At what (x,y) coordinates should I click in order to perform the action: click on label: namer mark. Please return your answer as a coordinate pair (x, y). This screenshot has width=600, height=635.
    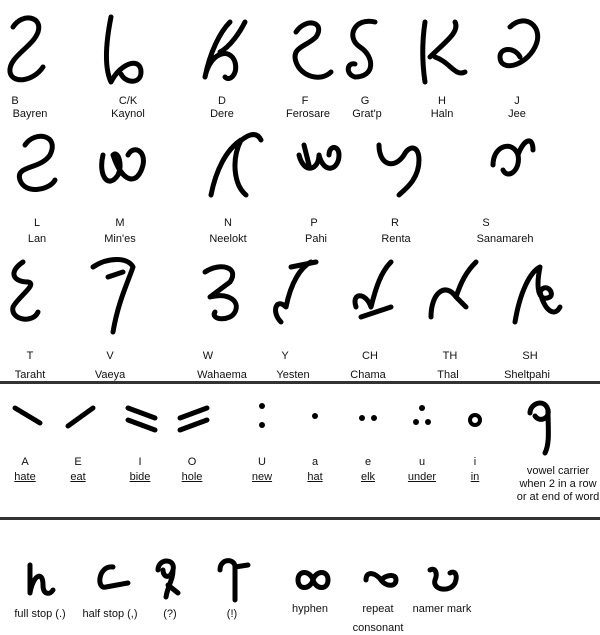
    Looking at the image, I should click on (442, 609).